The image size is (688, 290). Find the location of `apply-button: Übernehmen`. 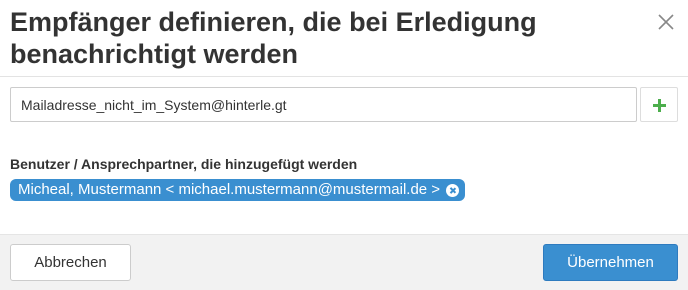

apply-button: Übernehmen is located at coordinates (610, 262).